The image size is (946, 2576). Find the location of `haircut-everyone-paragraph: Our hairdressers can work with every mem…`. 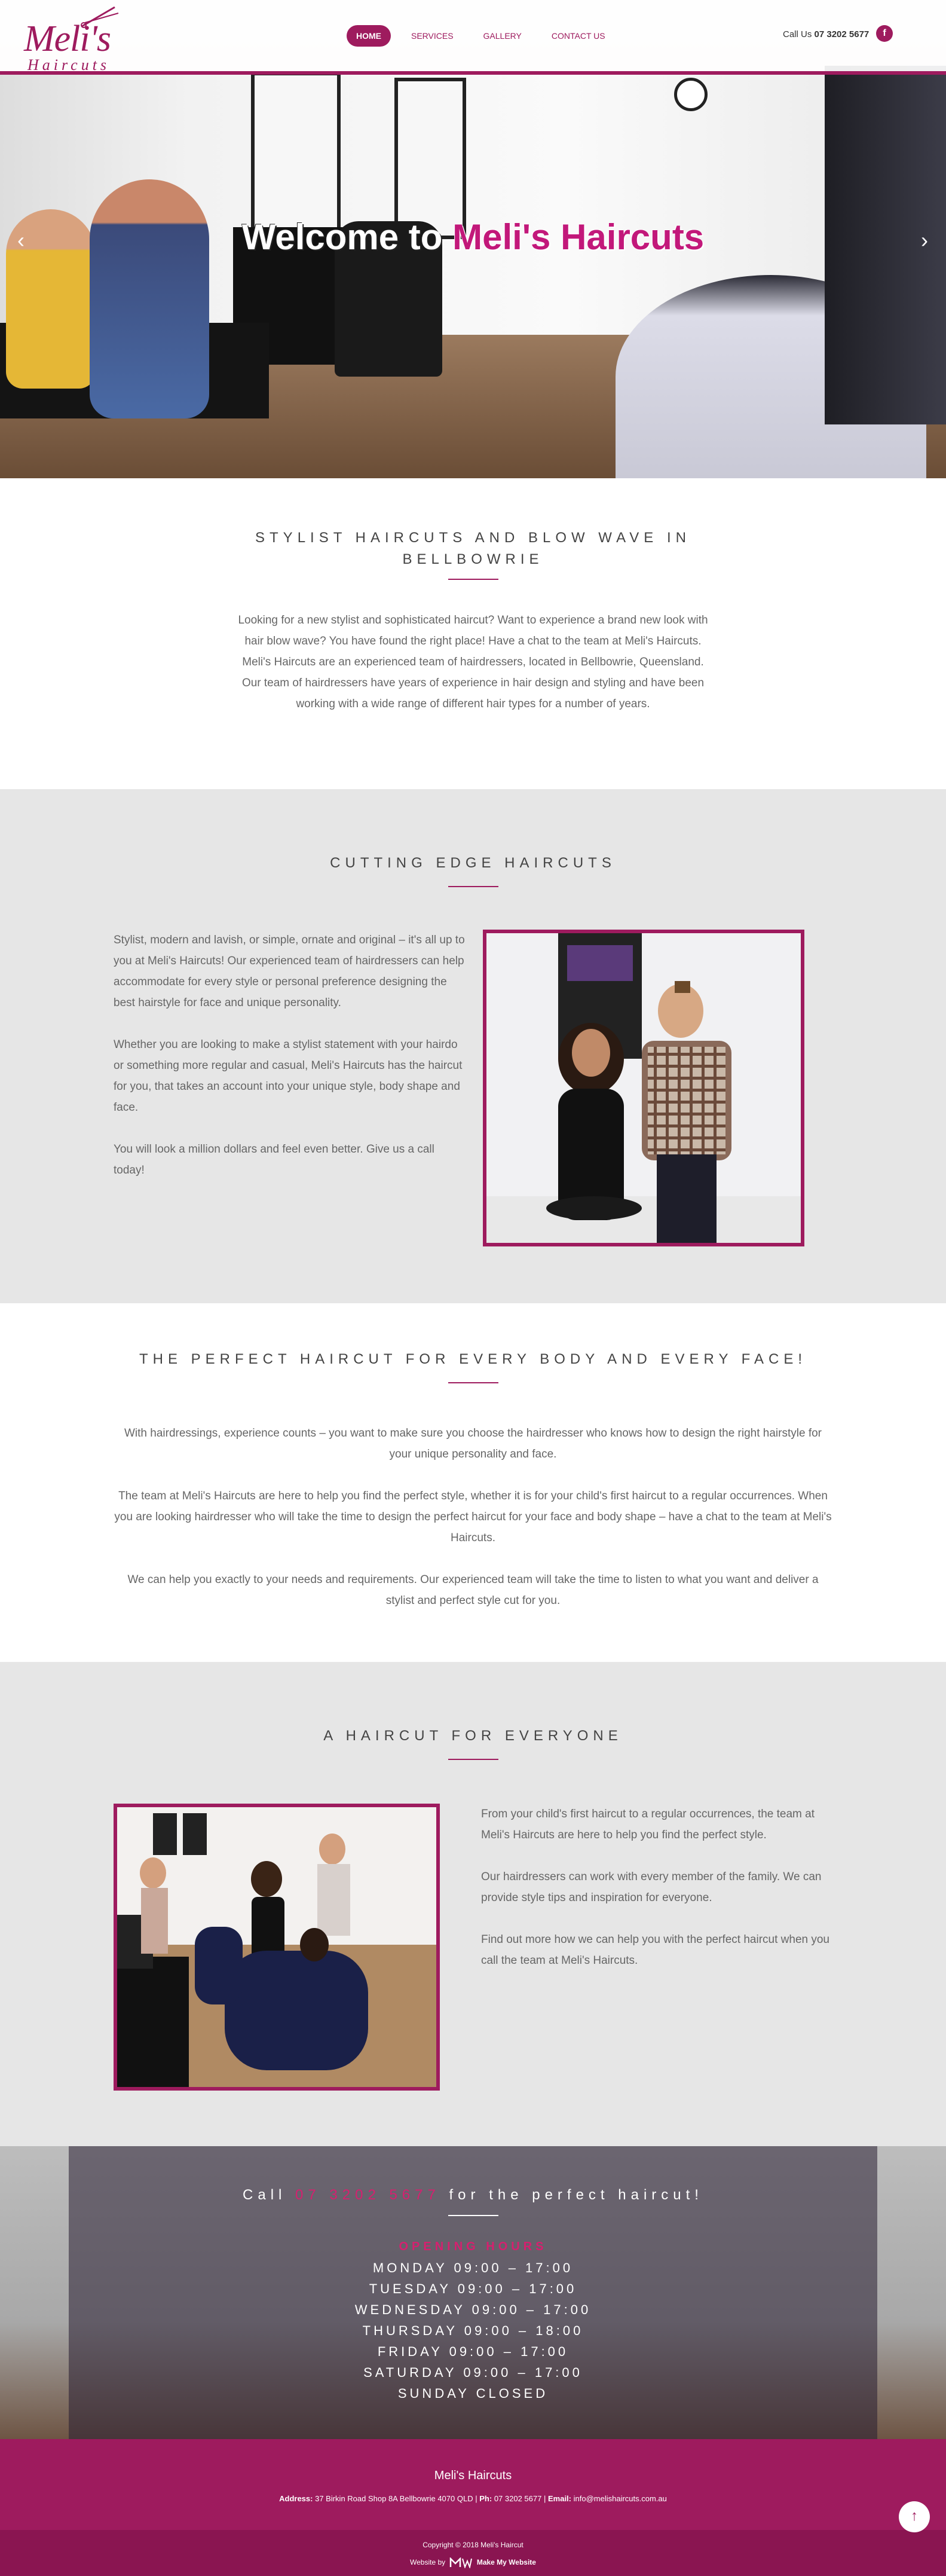

haircut-everyone-paragraph: Our hairdressers can work with every mem… is located at coordinates (651, 1887).